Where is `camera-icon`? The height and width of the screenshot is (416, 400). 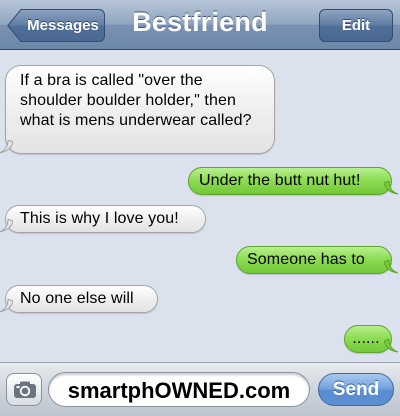 camera-icon is located at coordinates (25, 389).